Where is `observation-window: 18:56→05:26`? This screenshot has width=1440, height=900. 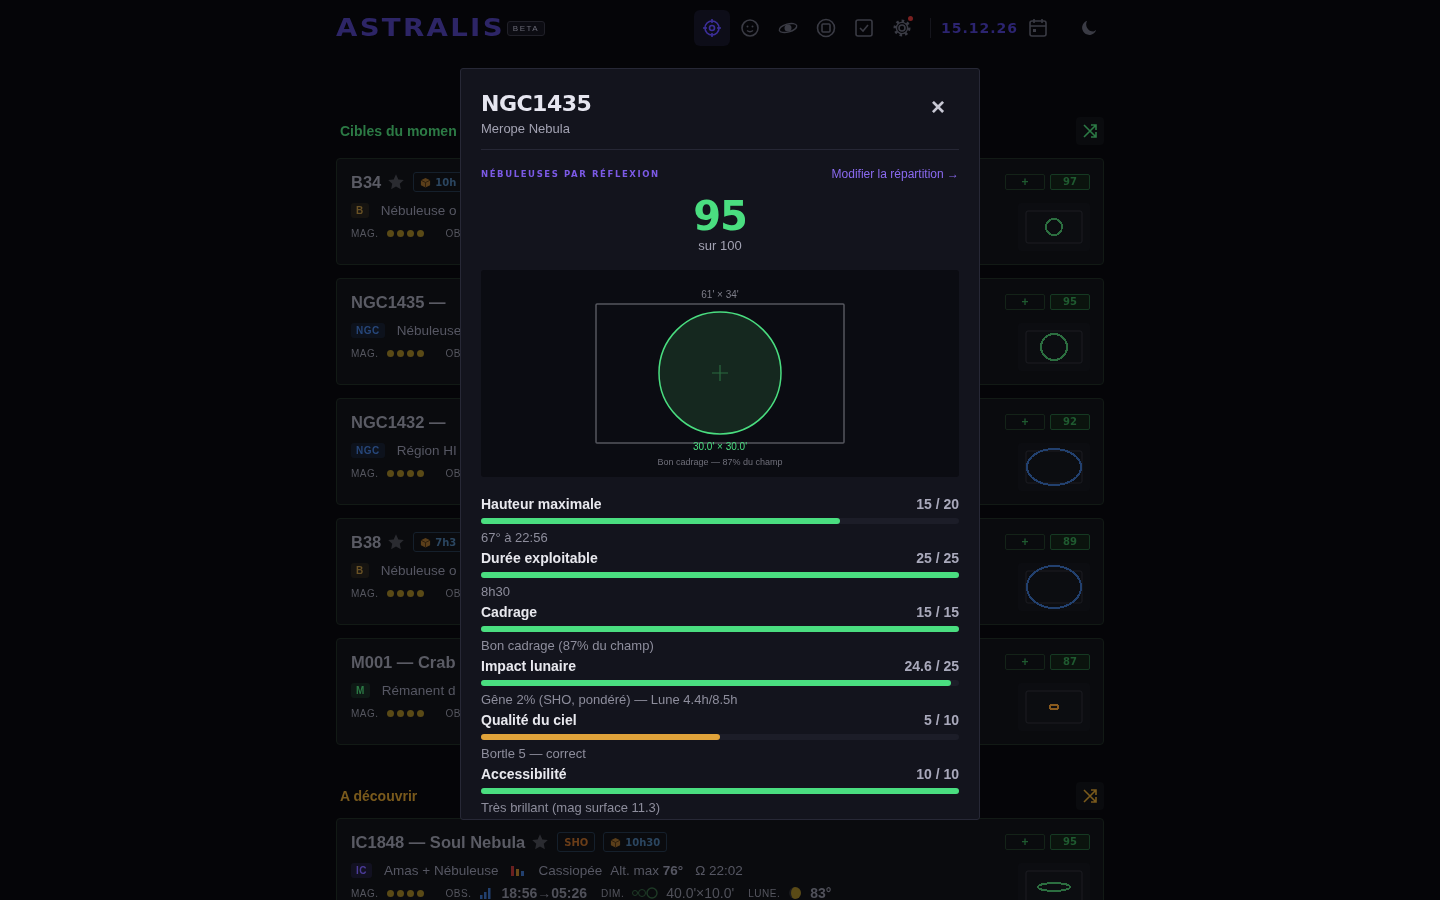 observation-window: 18:56→05:26 is located at coordinates (544, 892).